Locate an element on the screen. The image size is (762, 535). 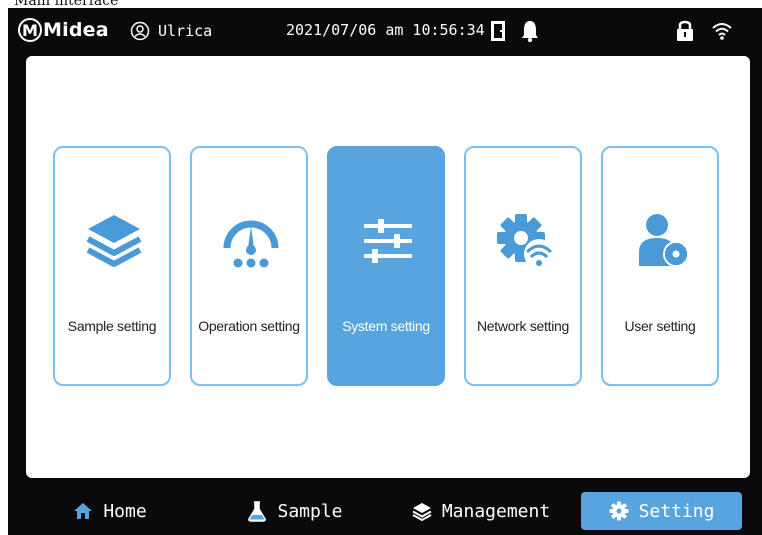
datetime-readout: 2021/07/06 am 10:56:34 is located at coordinates (385, 30).